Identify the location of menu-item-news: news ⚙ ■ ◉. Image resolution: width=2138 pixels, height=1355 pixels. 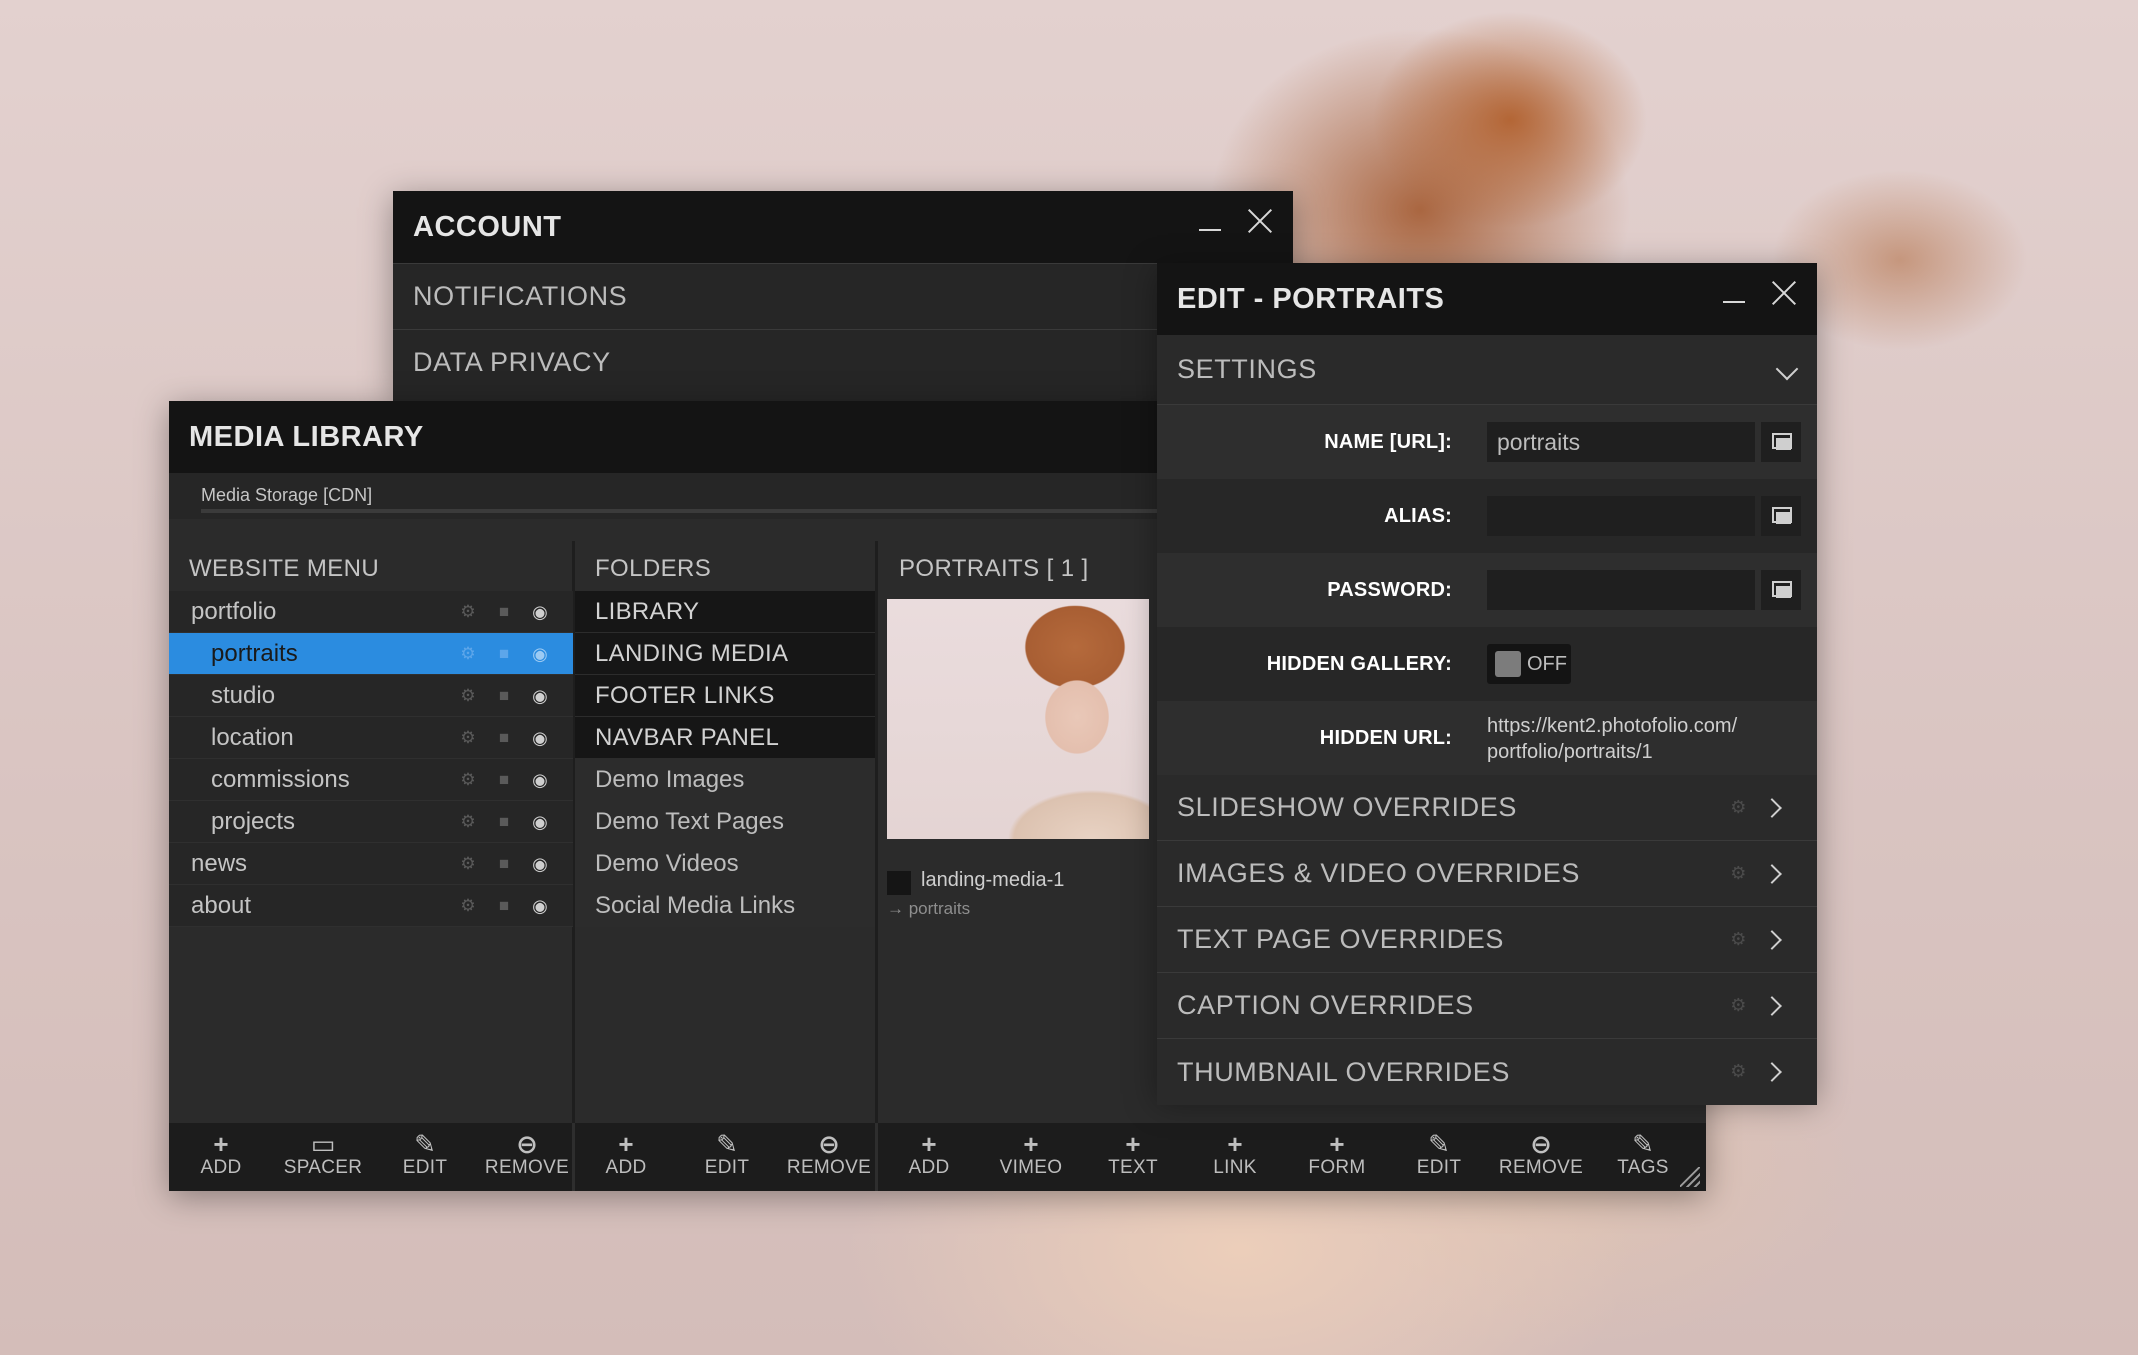
(371, 864).